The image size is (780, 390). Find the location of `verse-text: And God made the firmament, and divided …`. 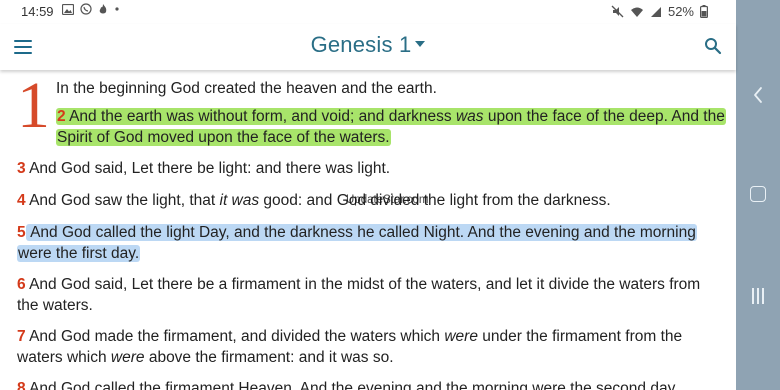

verse-text: And God made the firmament, and divided … is located at coordinates (235, 336).